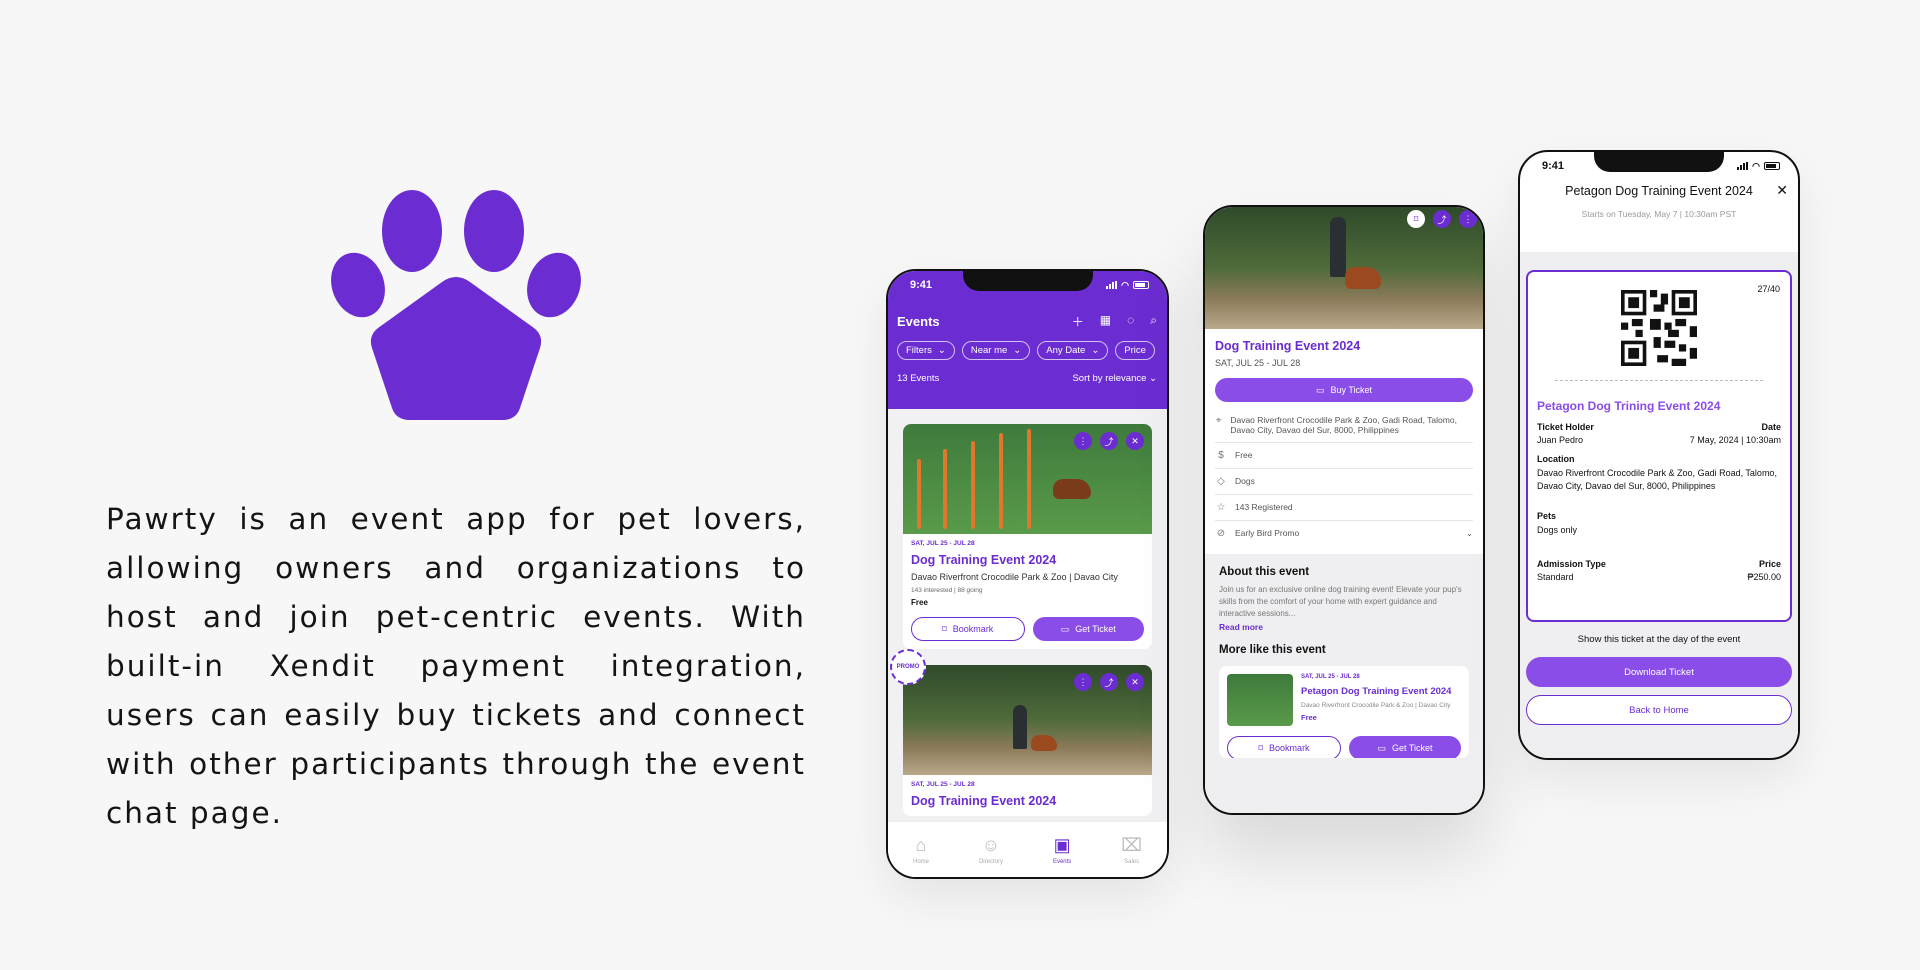 This screenshot has height=970, width=1920. I want to click on bottom-tab-bar: ⌂ Home ☺ Directory ▣ Events ⌧ Sales, so click(1027, 849).